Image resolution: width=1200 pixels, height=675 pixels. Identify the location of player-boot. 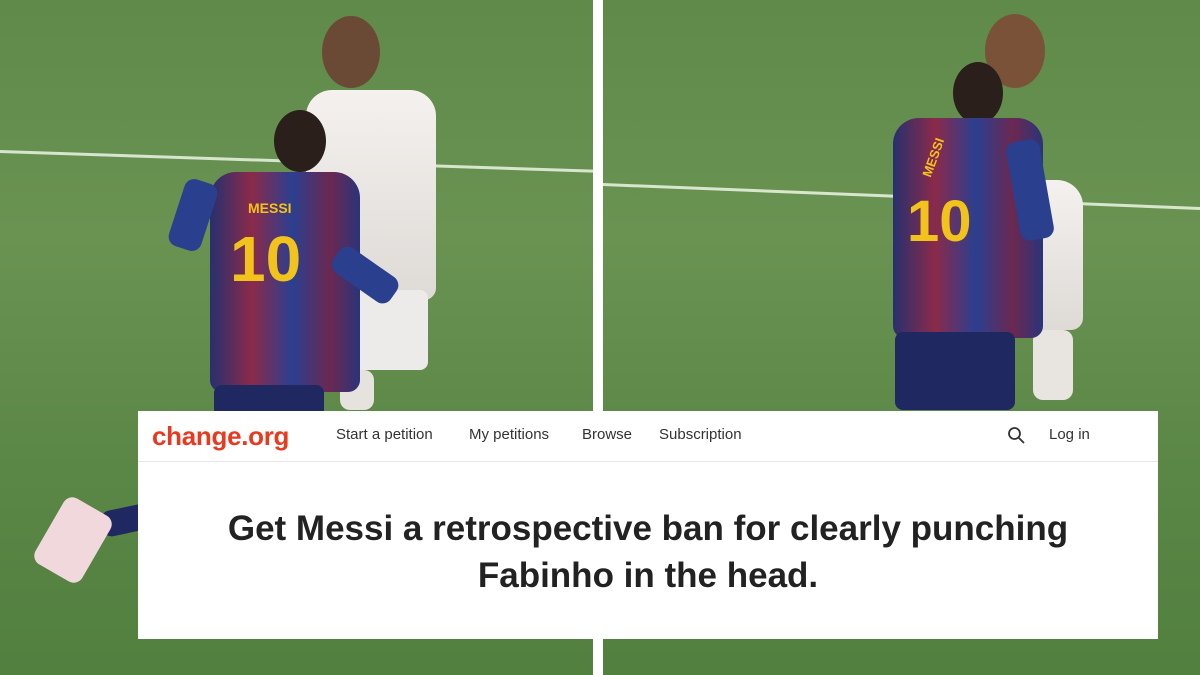
(73, 540).